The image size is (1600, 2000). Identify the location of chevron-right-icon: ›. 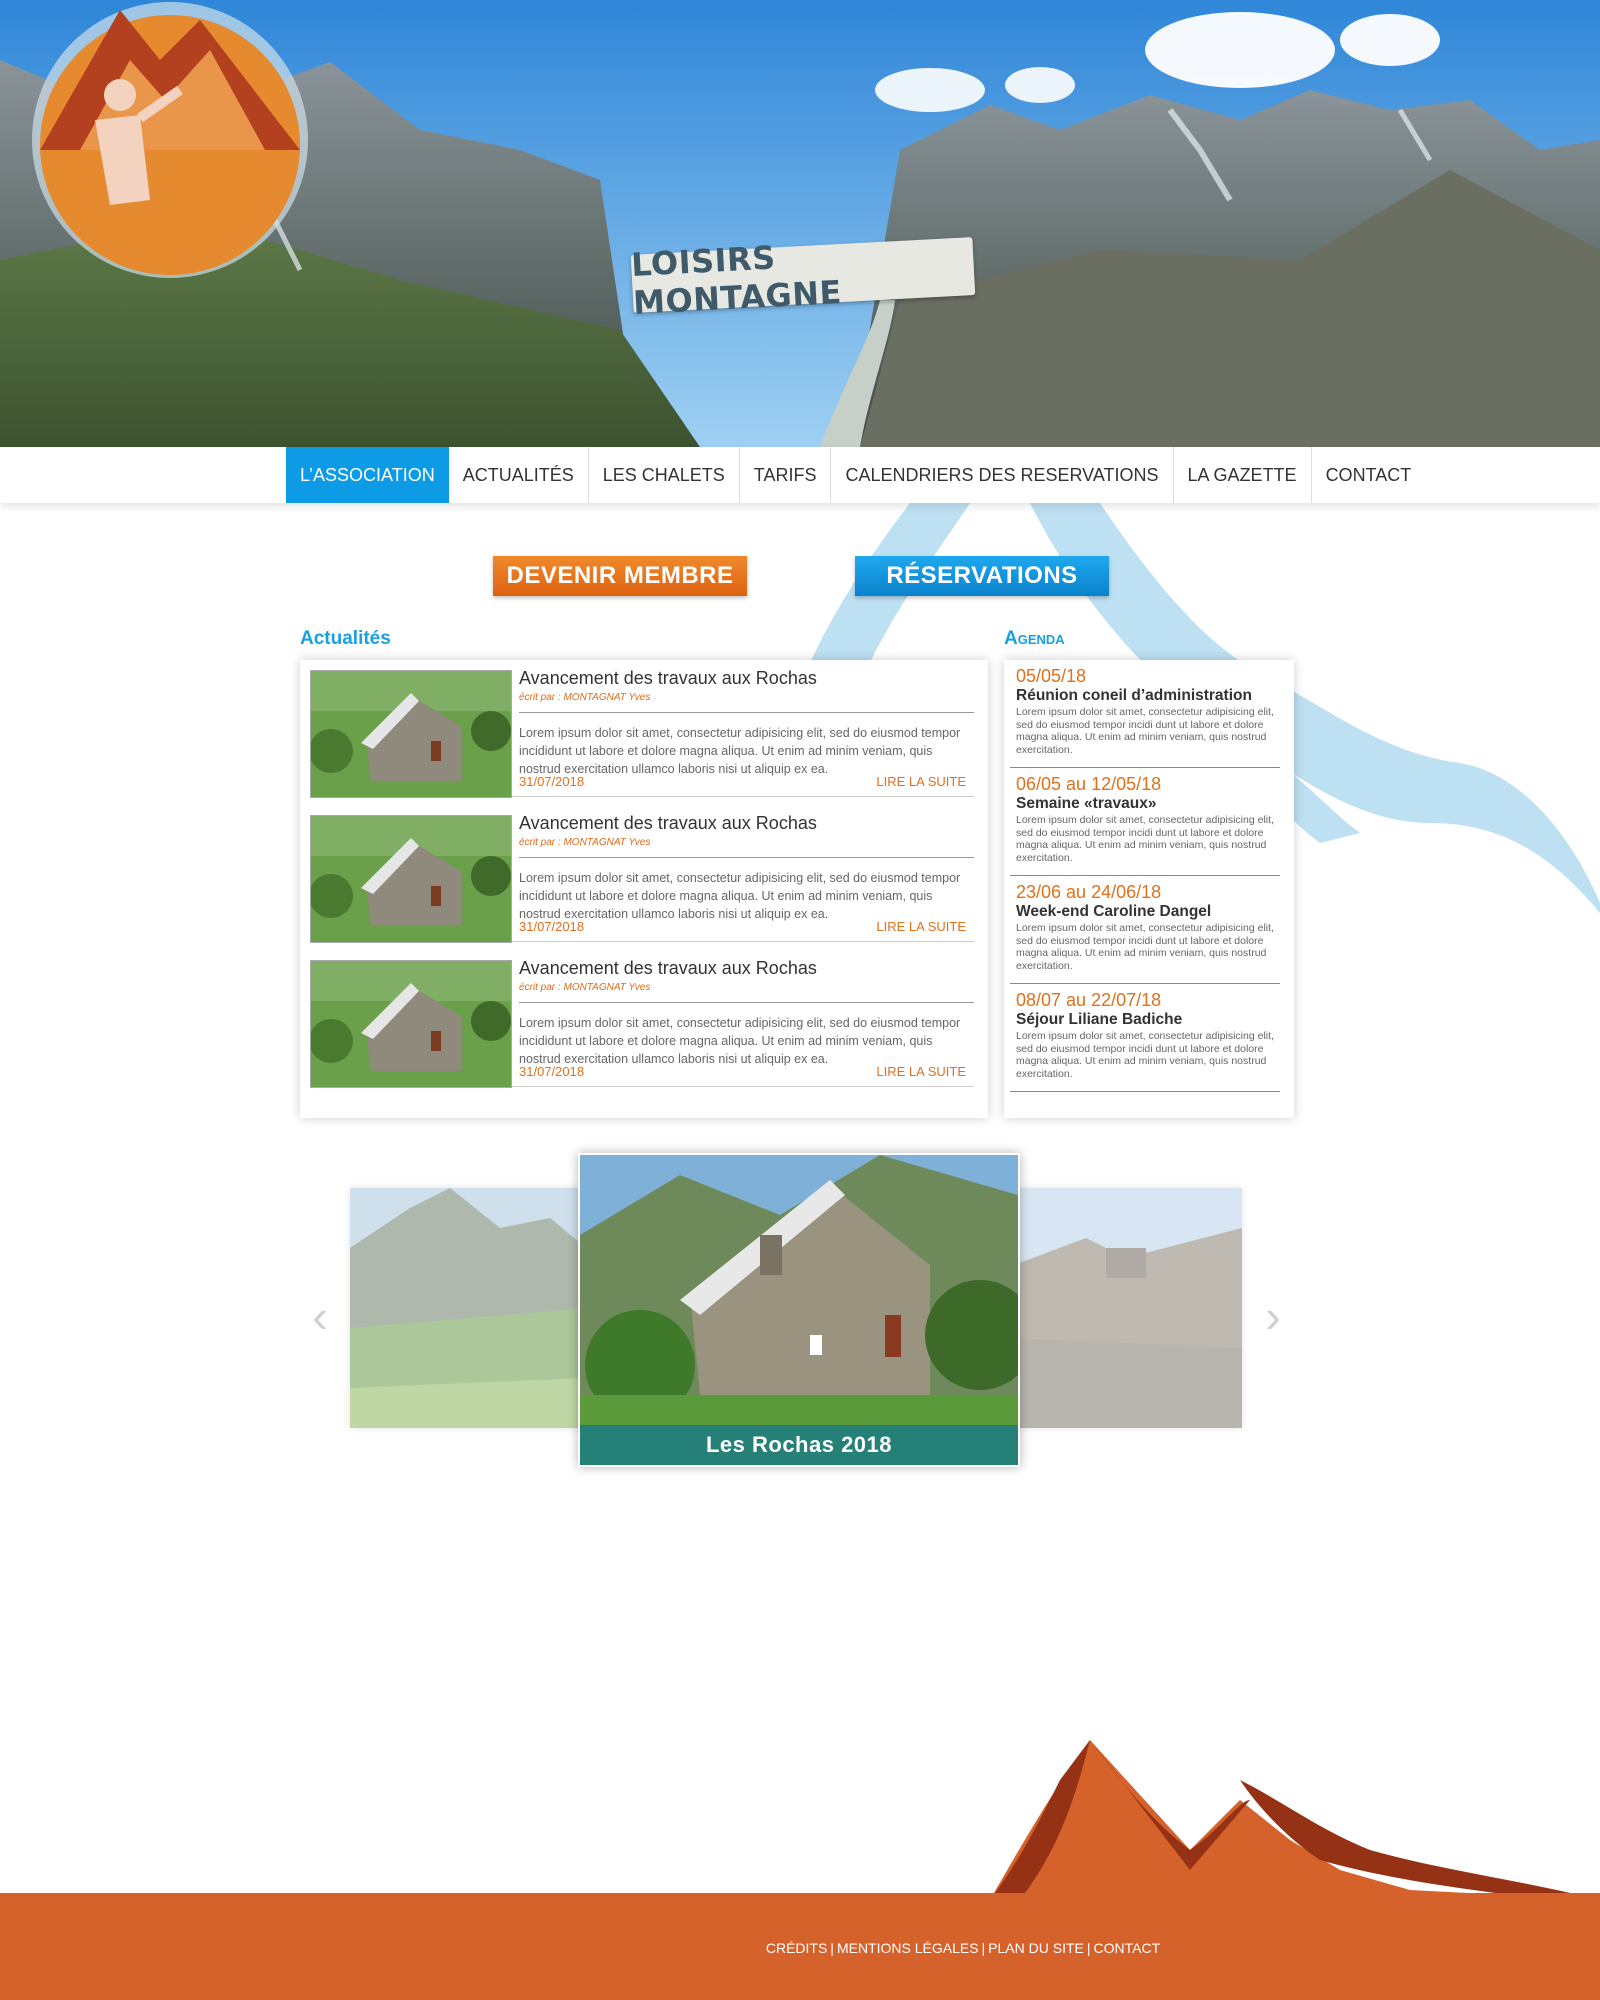
(1273, 1316).